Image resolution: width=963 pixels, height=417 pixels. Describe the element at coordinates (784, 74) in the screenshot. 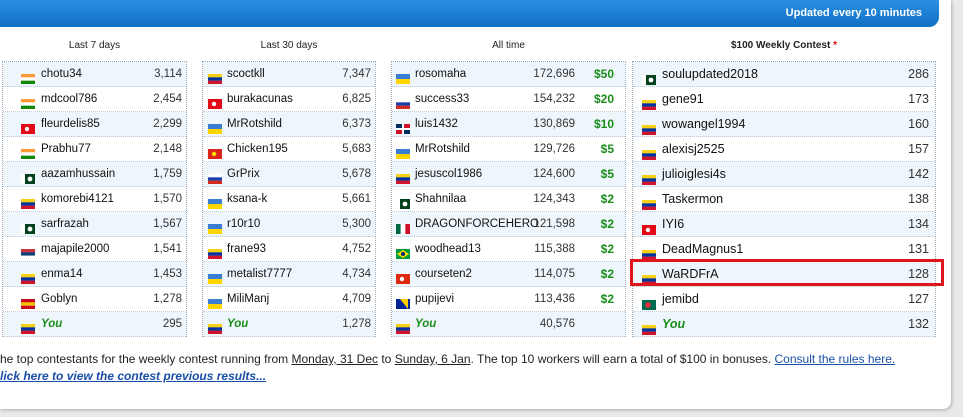

I see `leaderboard-row: soulupdated2018 286` at that location.